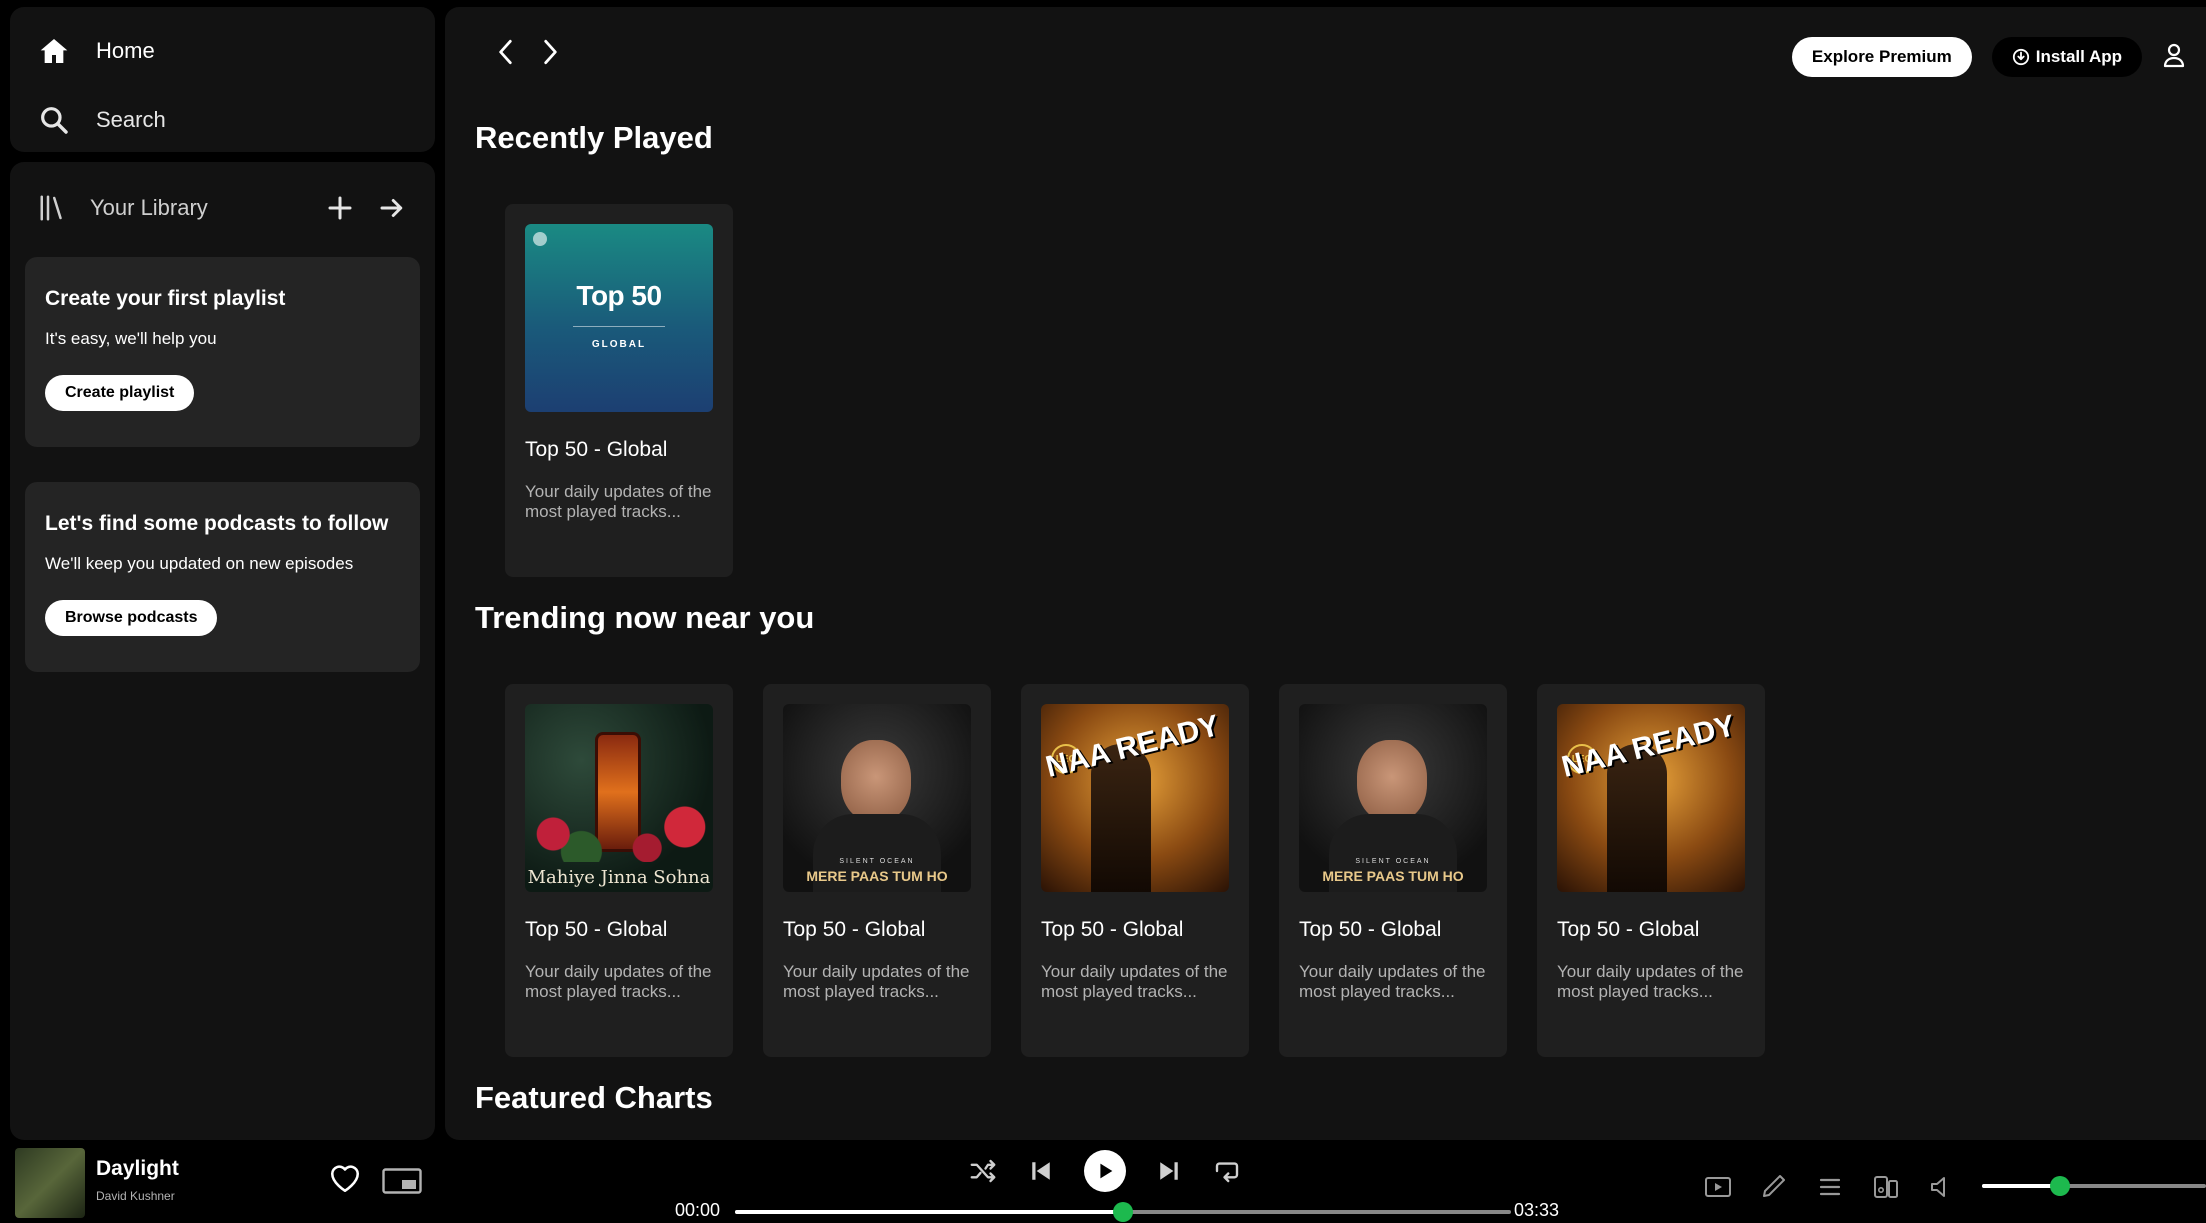 Image resolution: width=2206 pixels, height=1223 pixels. I want to click on forward-arrow-icon, so click(550, 52).